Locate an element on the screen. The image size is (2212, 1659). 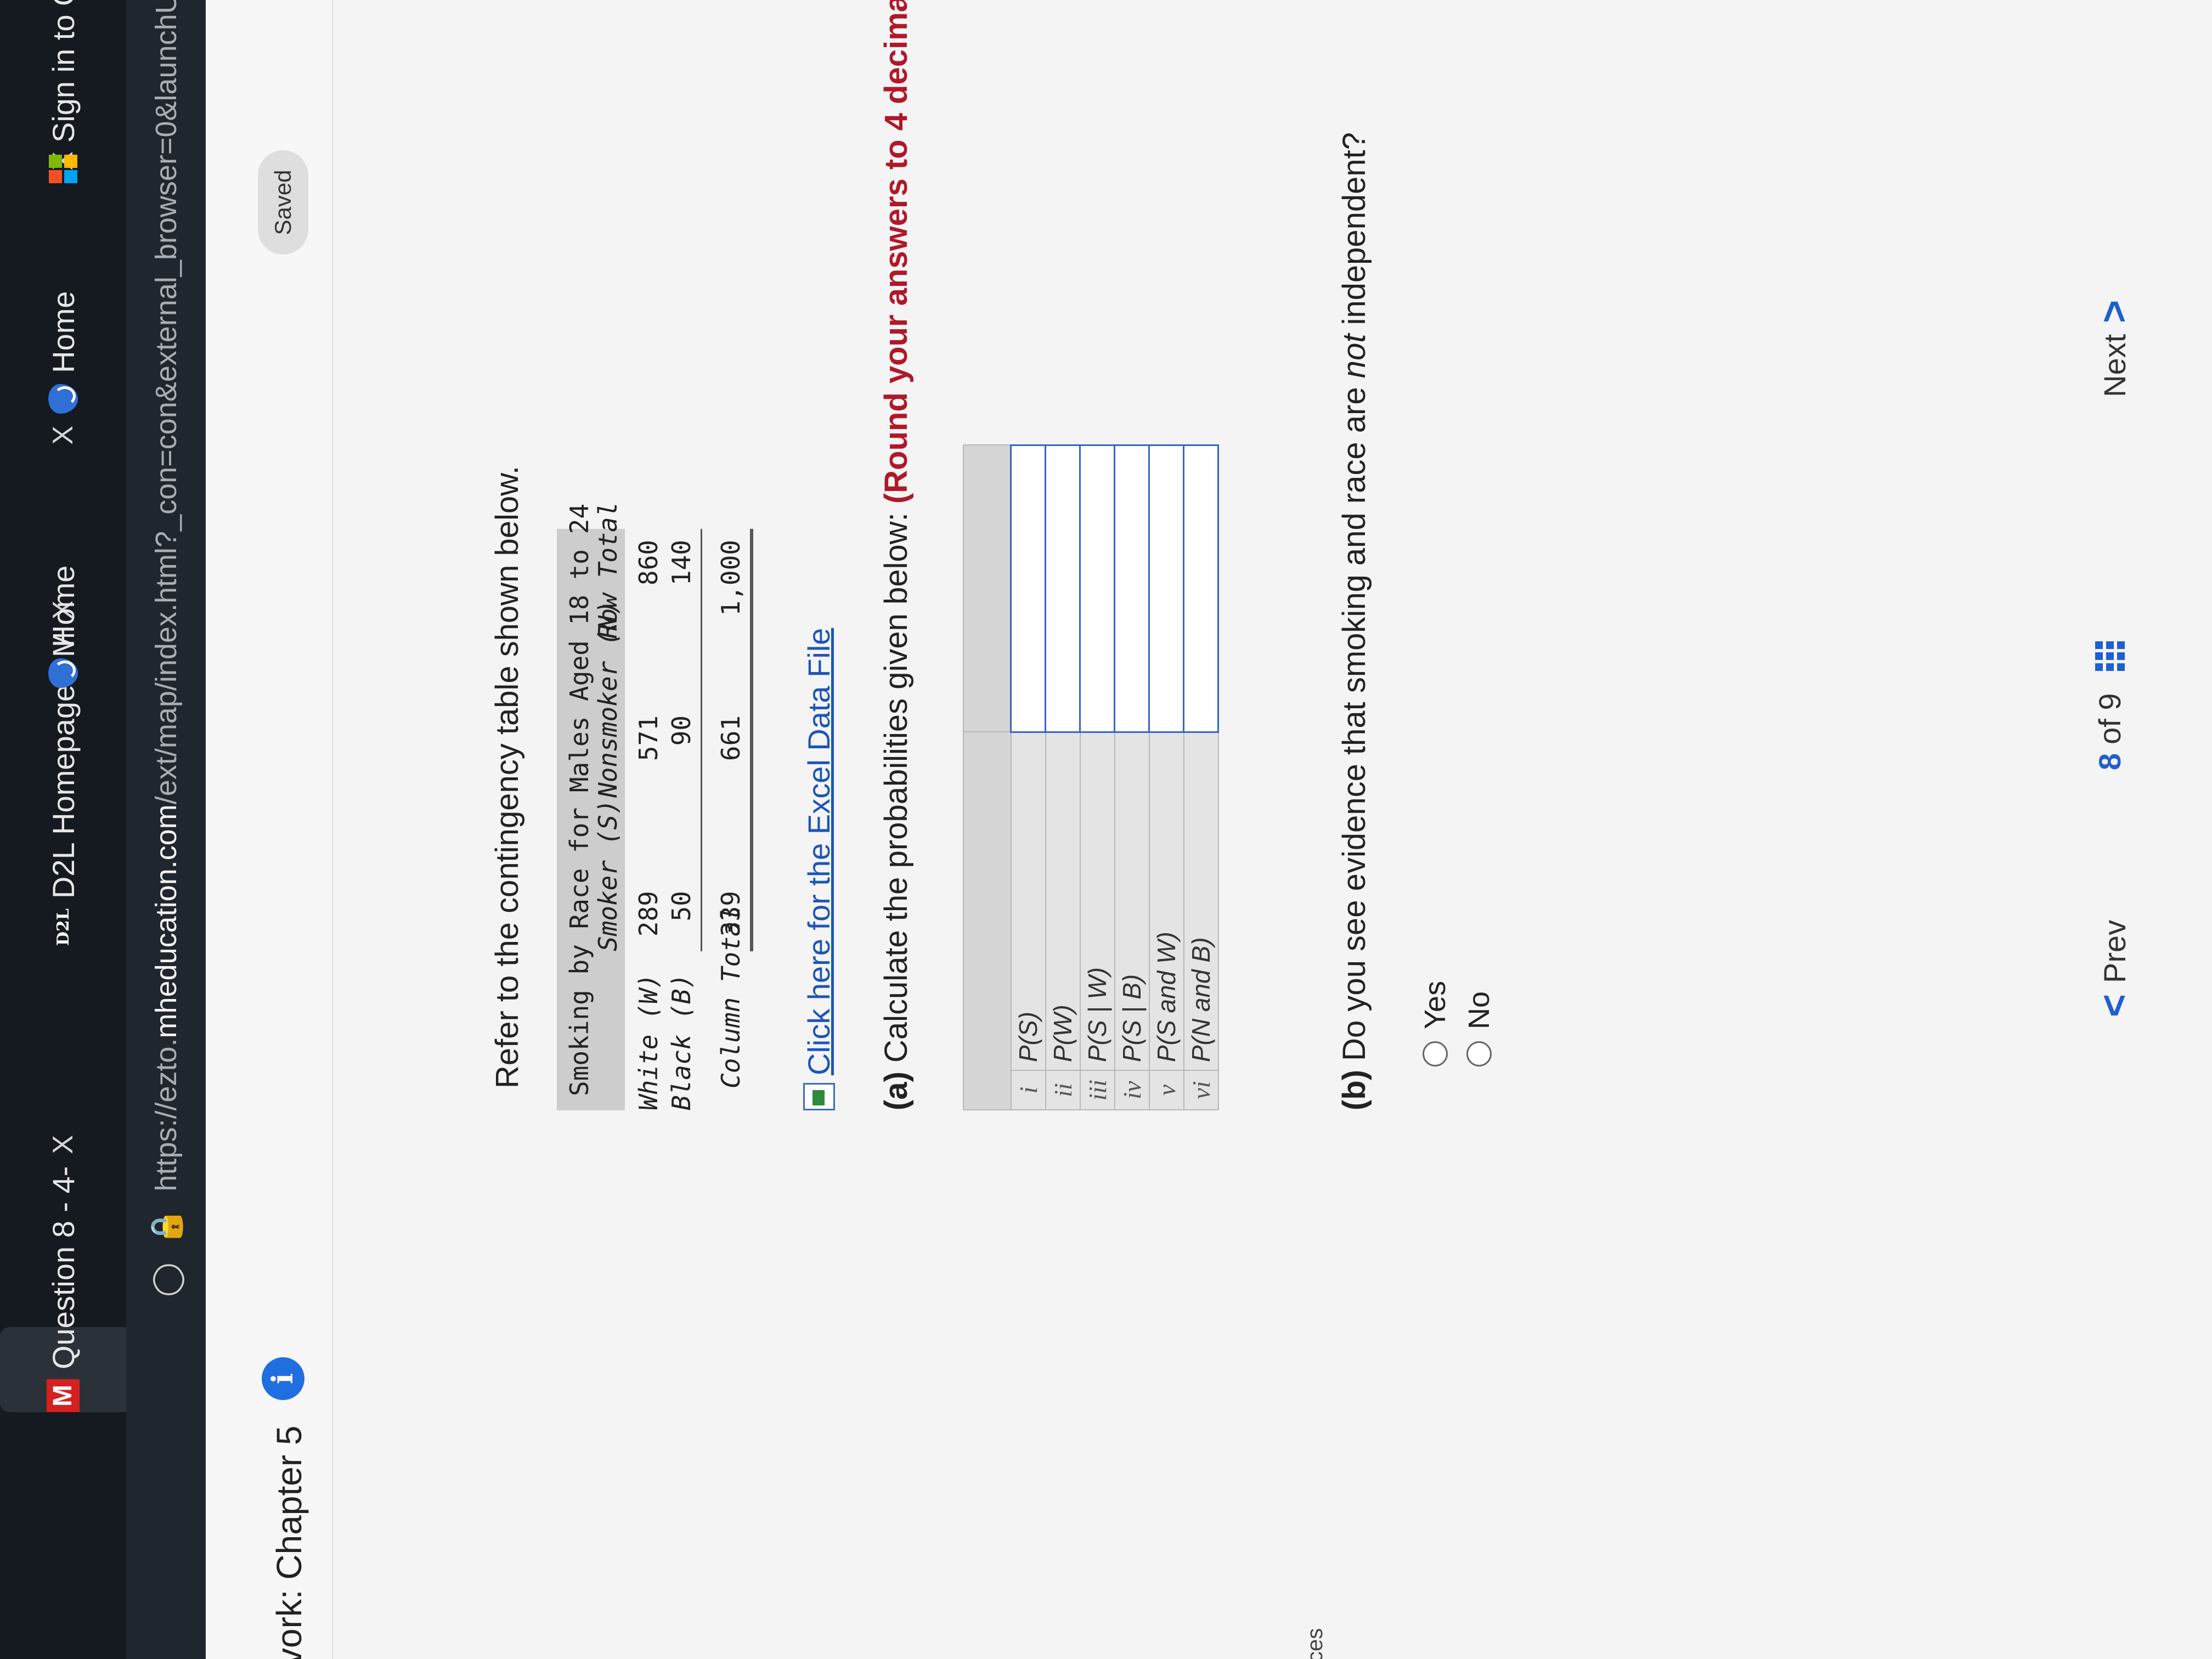
table-cell: 860 is located at coordinates (648, 563).